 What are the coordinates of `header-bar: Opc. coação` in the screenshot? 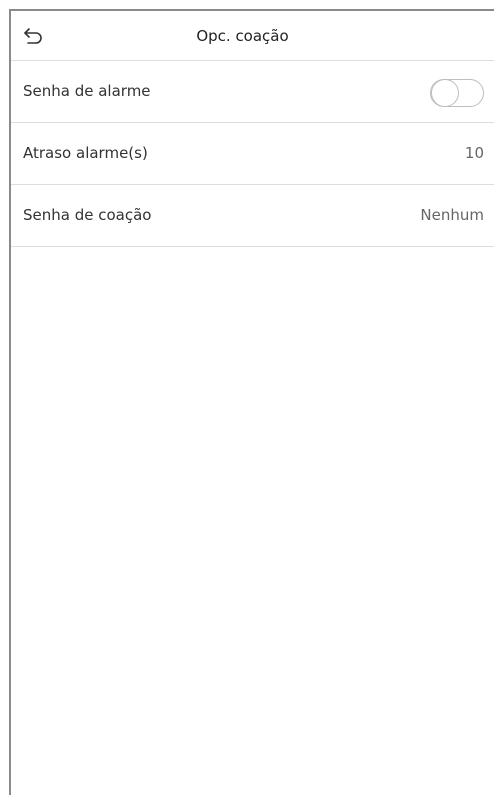 It's located at (252, 36).